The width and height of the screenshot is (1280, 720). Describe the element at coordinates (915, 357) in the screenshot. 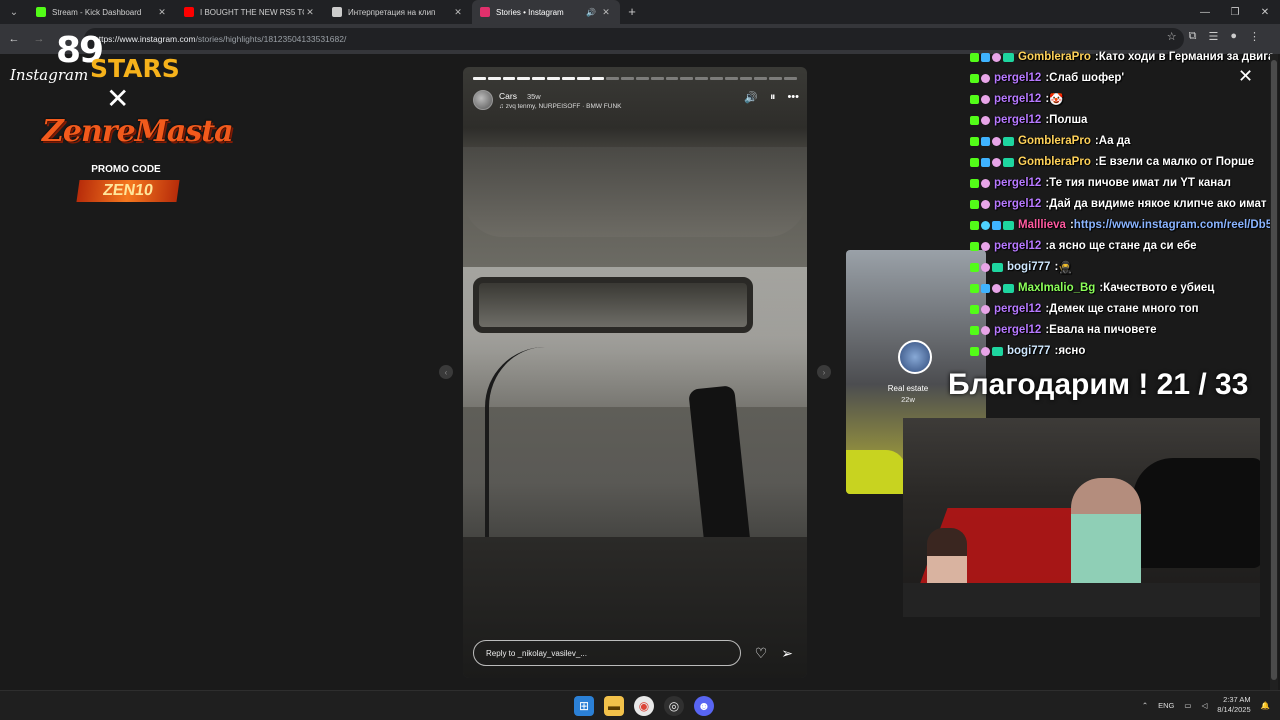

I see `next-story-avatar` at that location.